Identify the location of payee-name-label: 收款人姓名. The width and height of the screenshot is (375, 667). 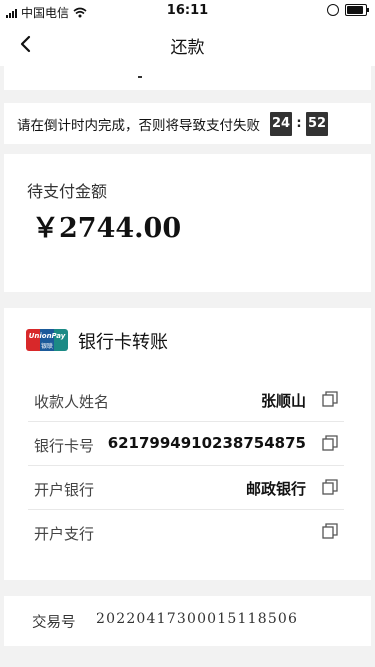
(72, 402).